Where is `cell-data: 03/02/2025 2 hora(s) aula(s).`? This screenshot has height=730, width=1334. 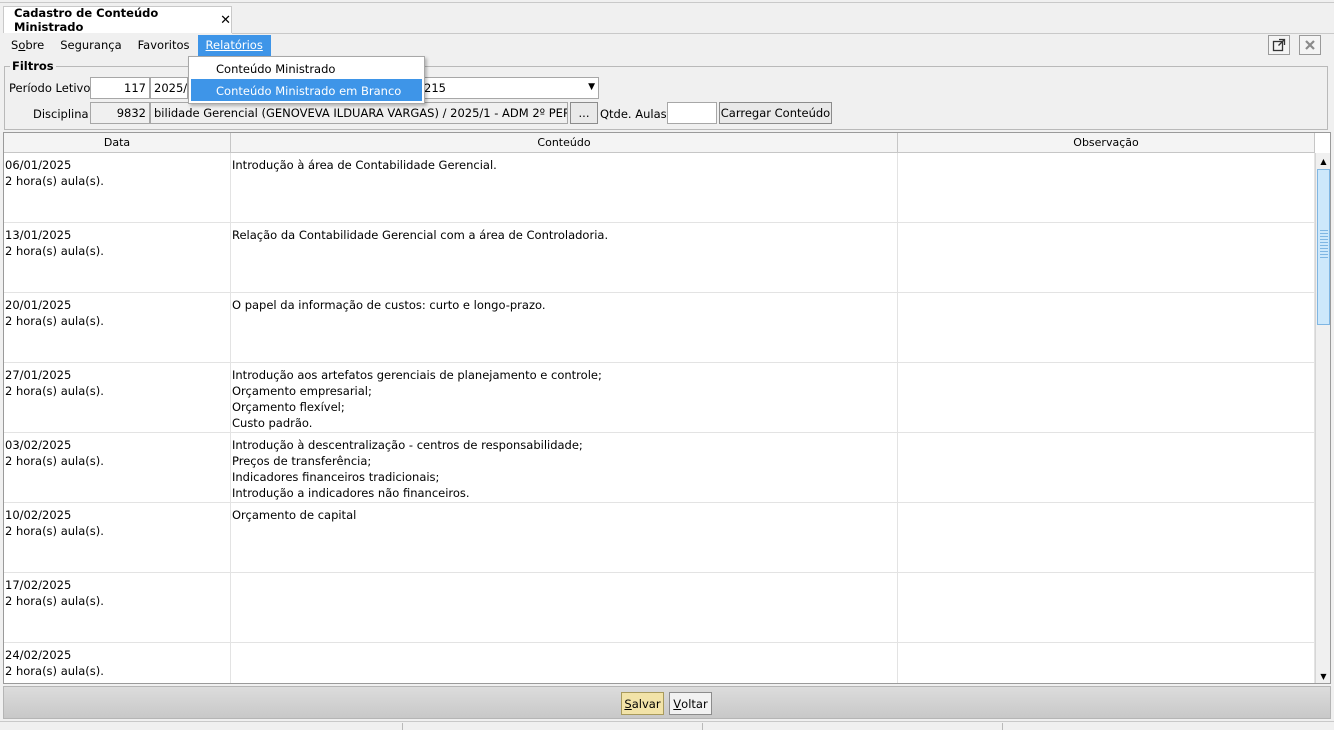
cell-data: 03/02/2025 2 hora(s) aula(s). is located at coordinates (117, 467).